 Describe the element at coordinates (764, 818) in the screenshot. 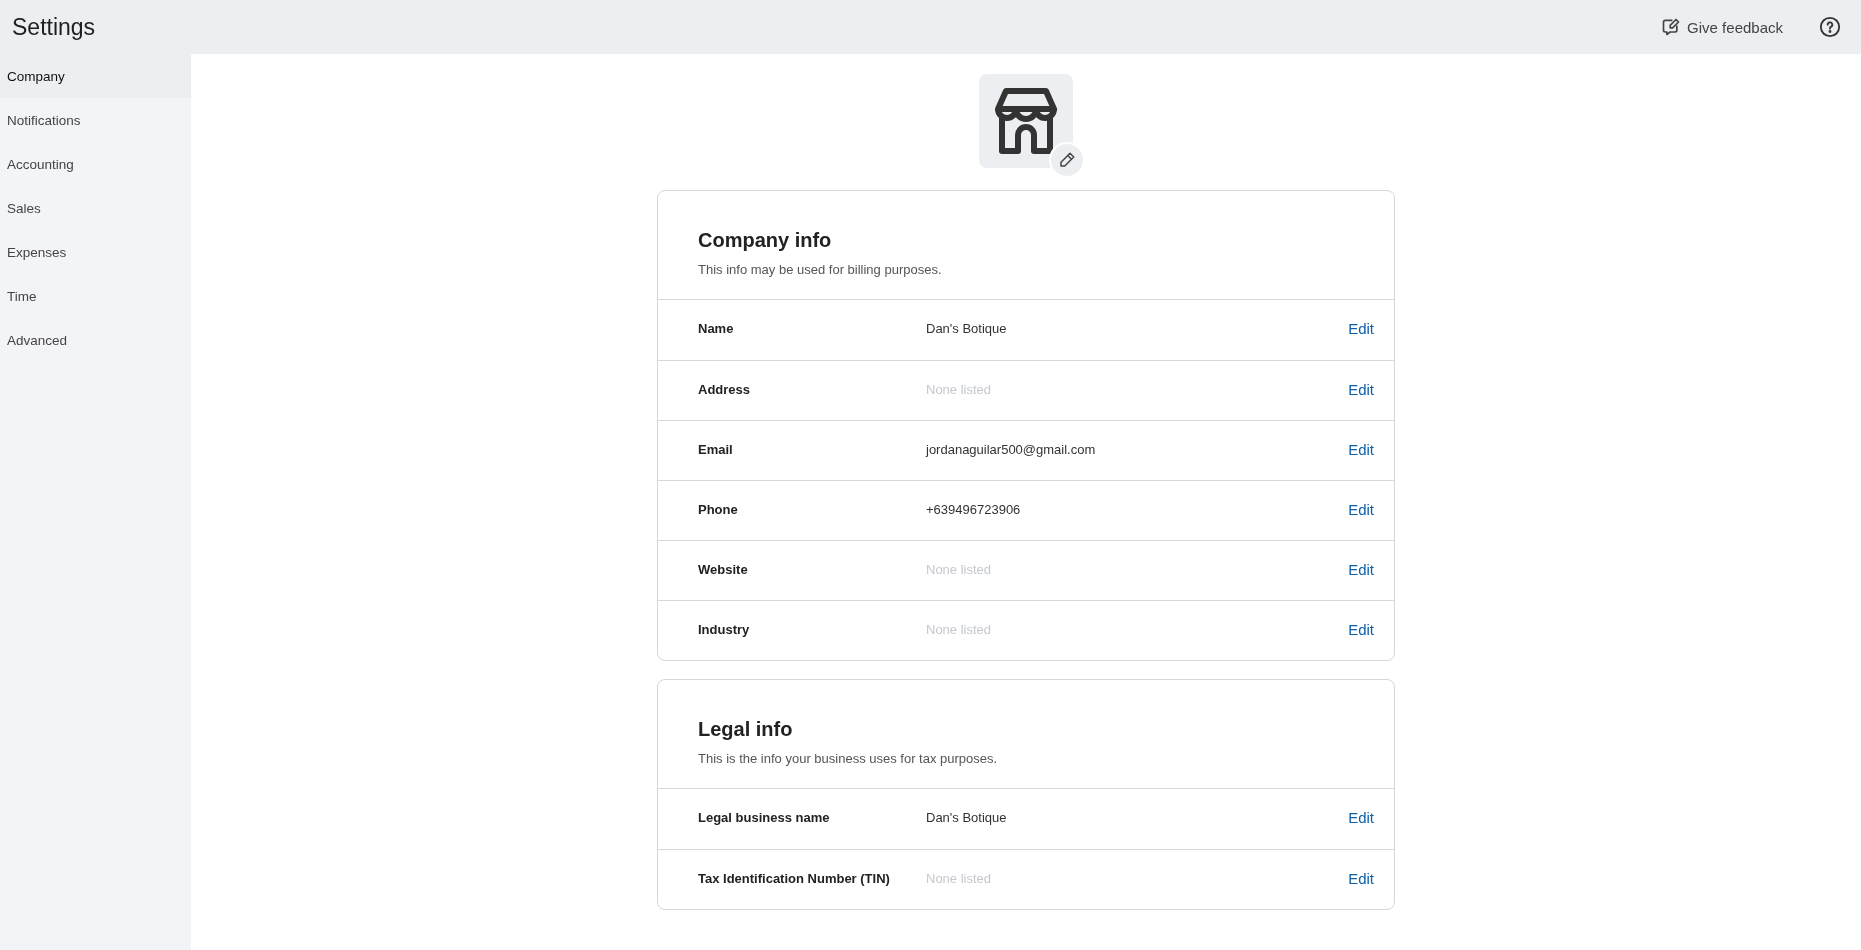

I see `field-label: Legal business name` at that location.